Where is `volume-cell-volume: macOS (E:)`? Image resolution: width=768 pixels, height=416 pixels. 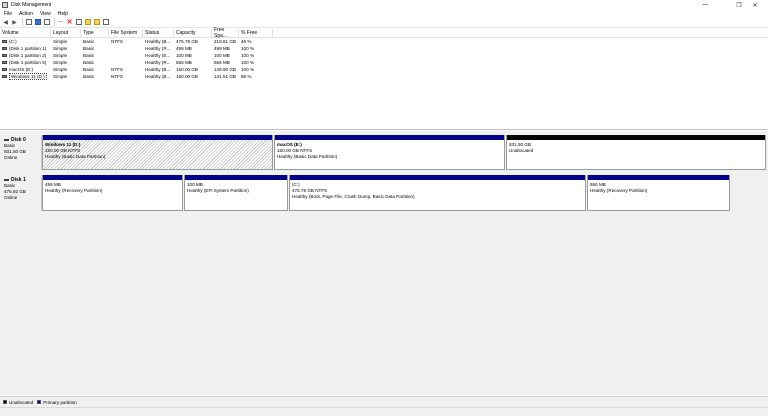
volume-cell-volume: macOS (E:) is located at coordinates (25, 69).